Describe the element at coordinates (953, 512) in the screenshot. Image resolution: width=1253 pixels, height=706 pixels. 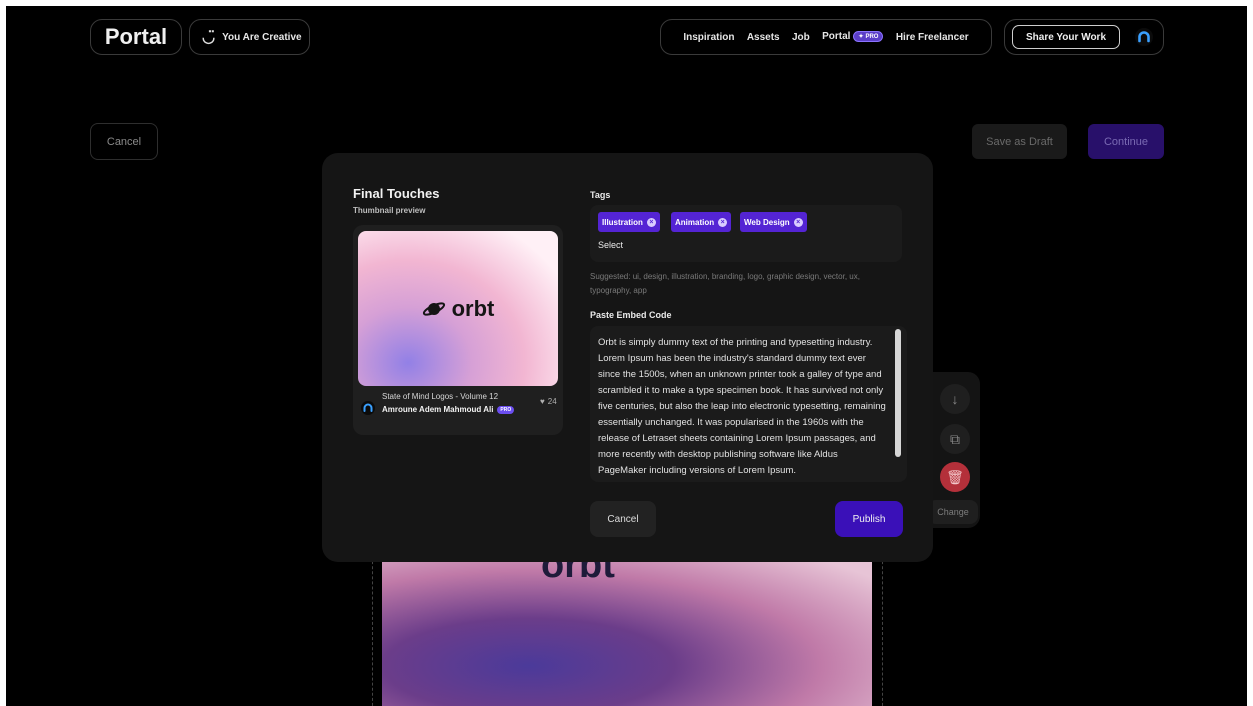
I see `change-button: Change` at that location.